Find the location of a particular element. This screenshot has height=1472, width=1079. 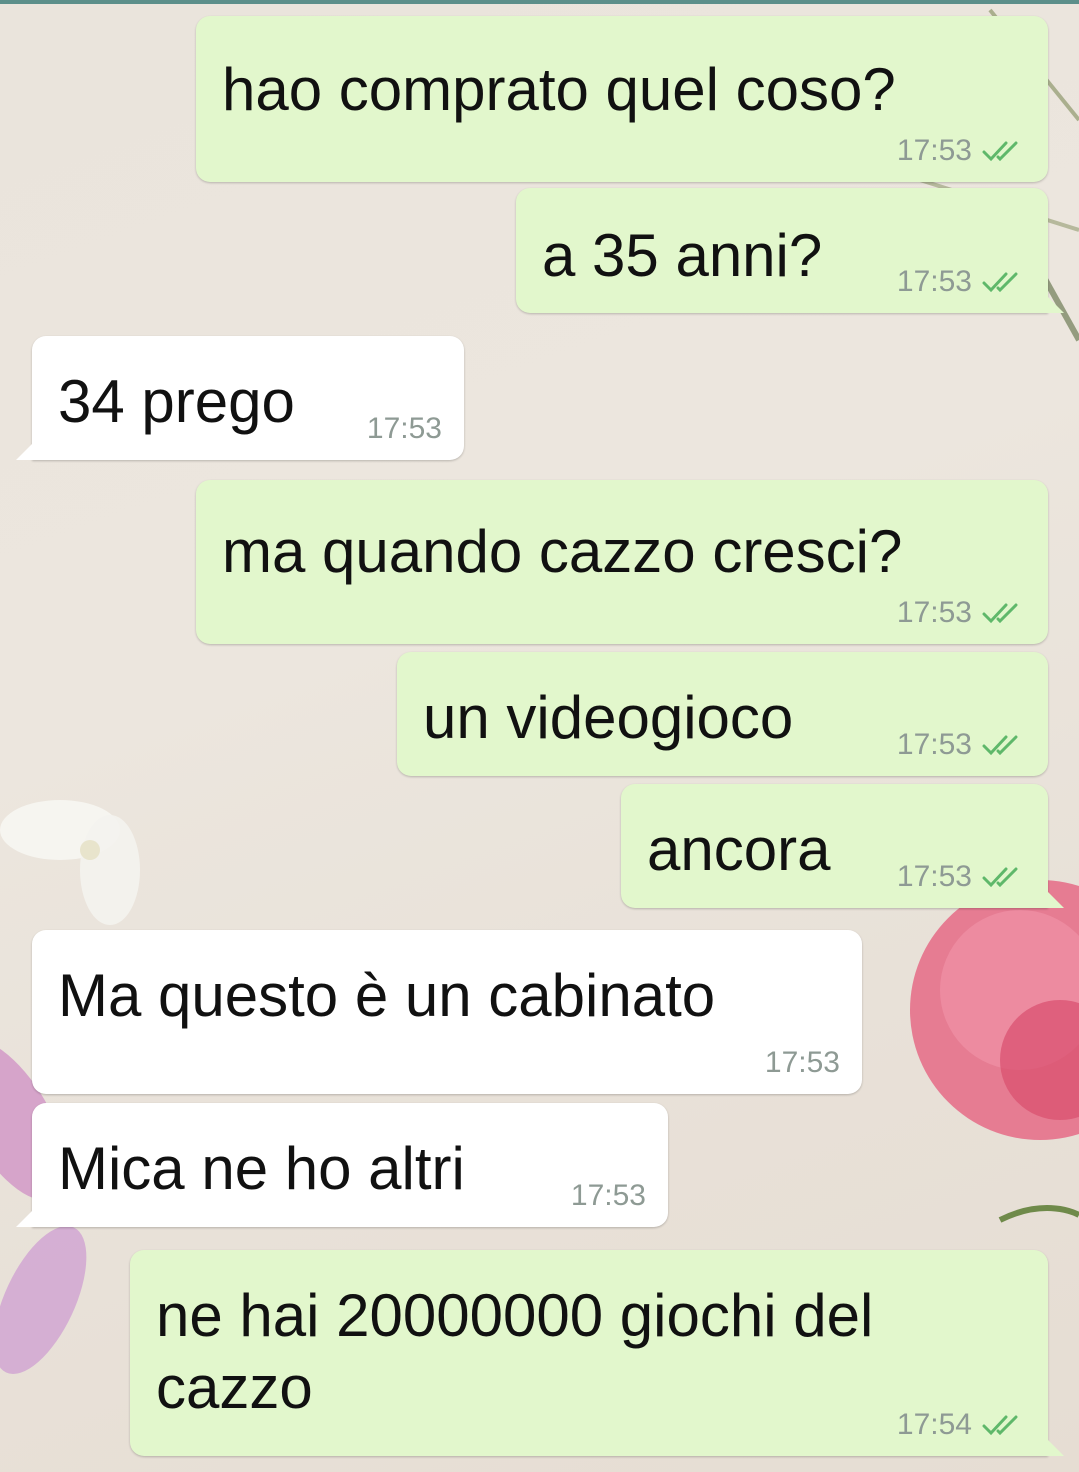

message-text: 34 prego is located at coordinates (176, 401).